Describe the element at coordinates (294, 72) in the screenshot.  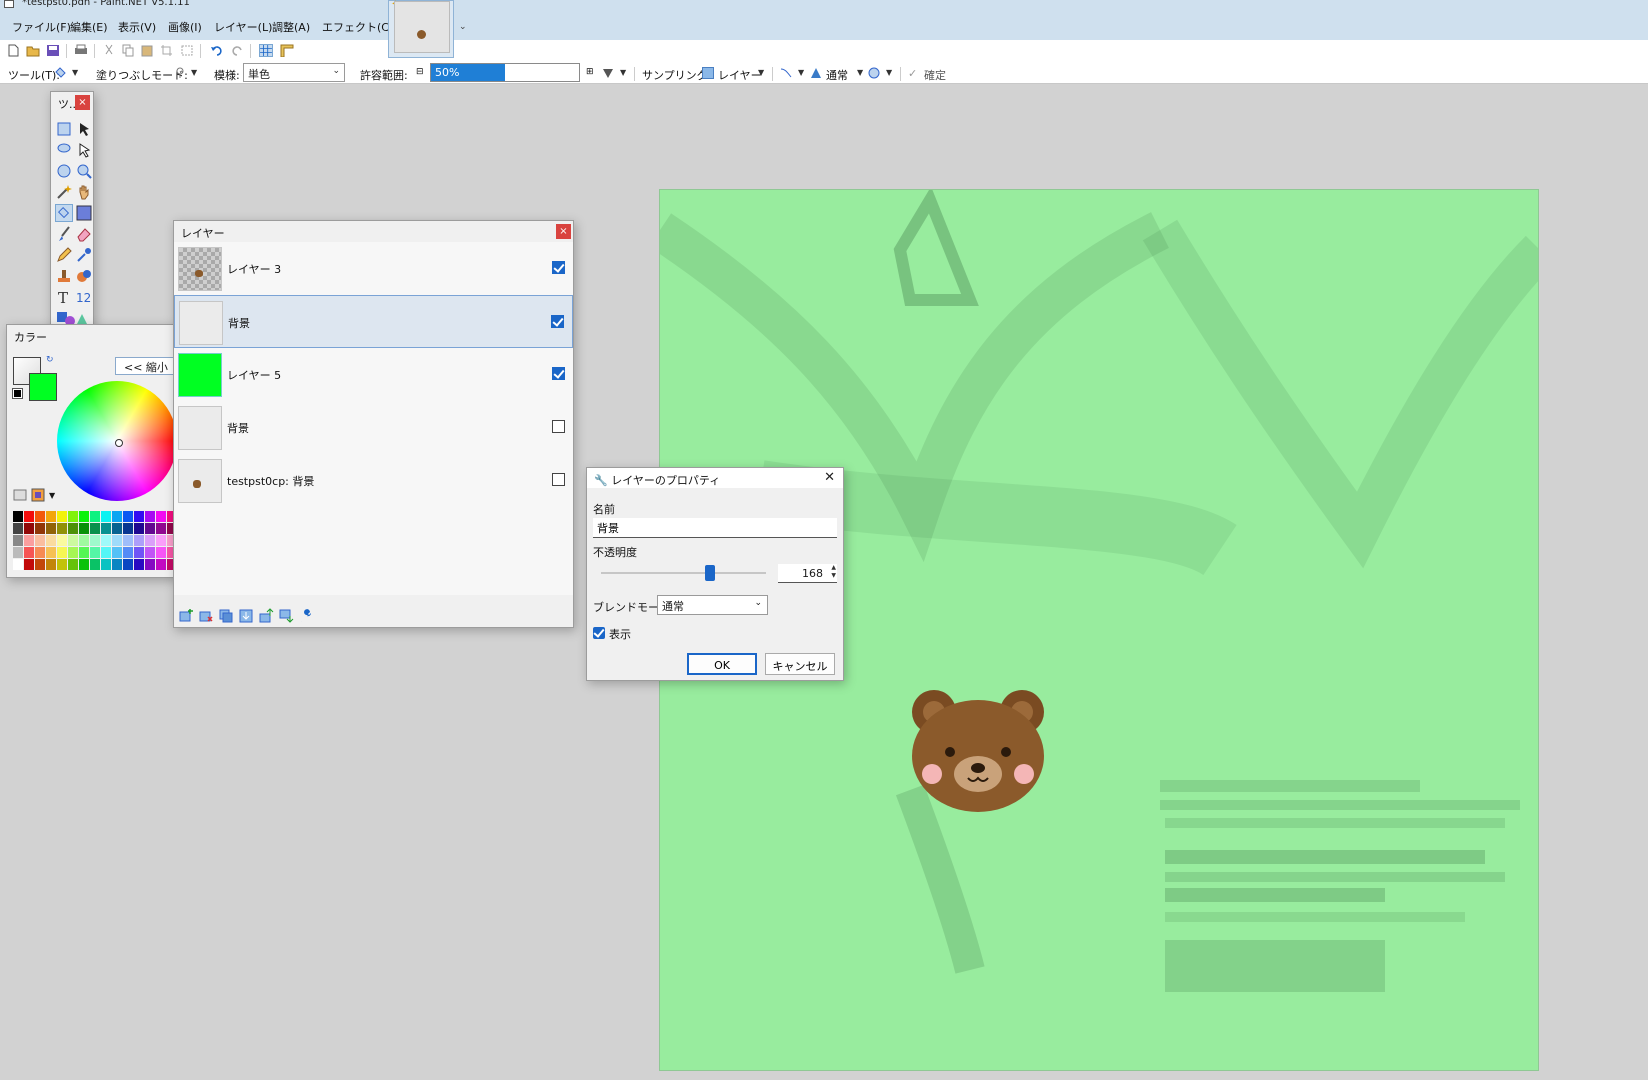
I see `pattern-select: 単色 ⌄` at that location.